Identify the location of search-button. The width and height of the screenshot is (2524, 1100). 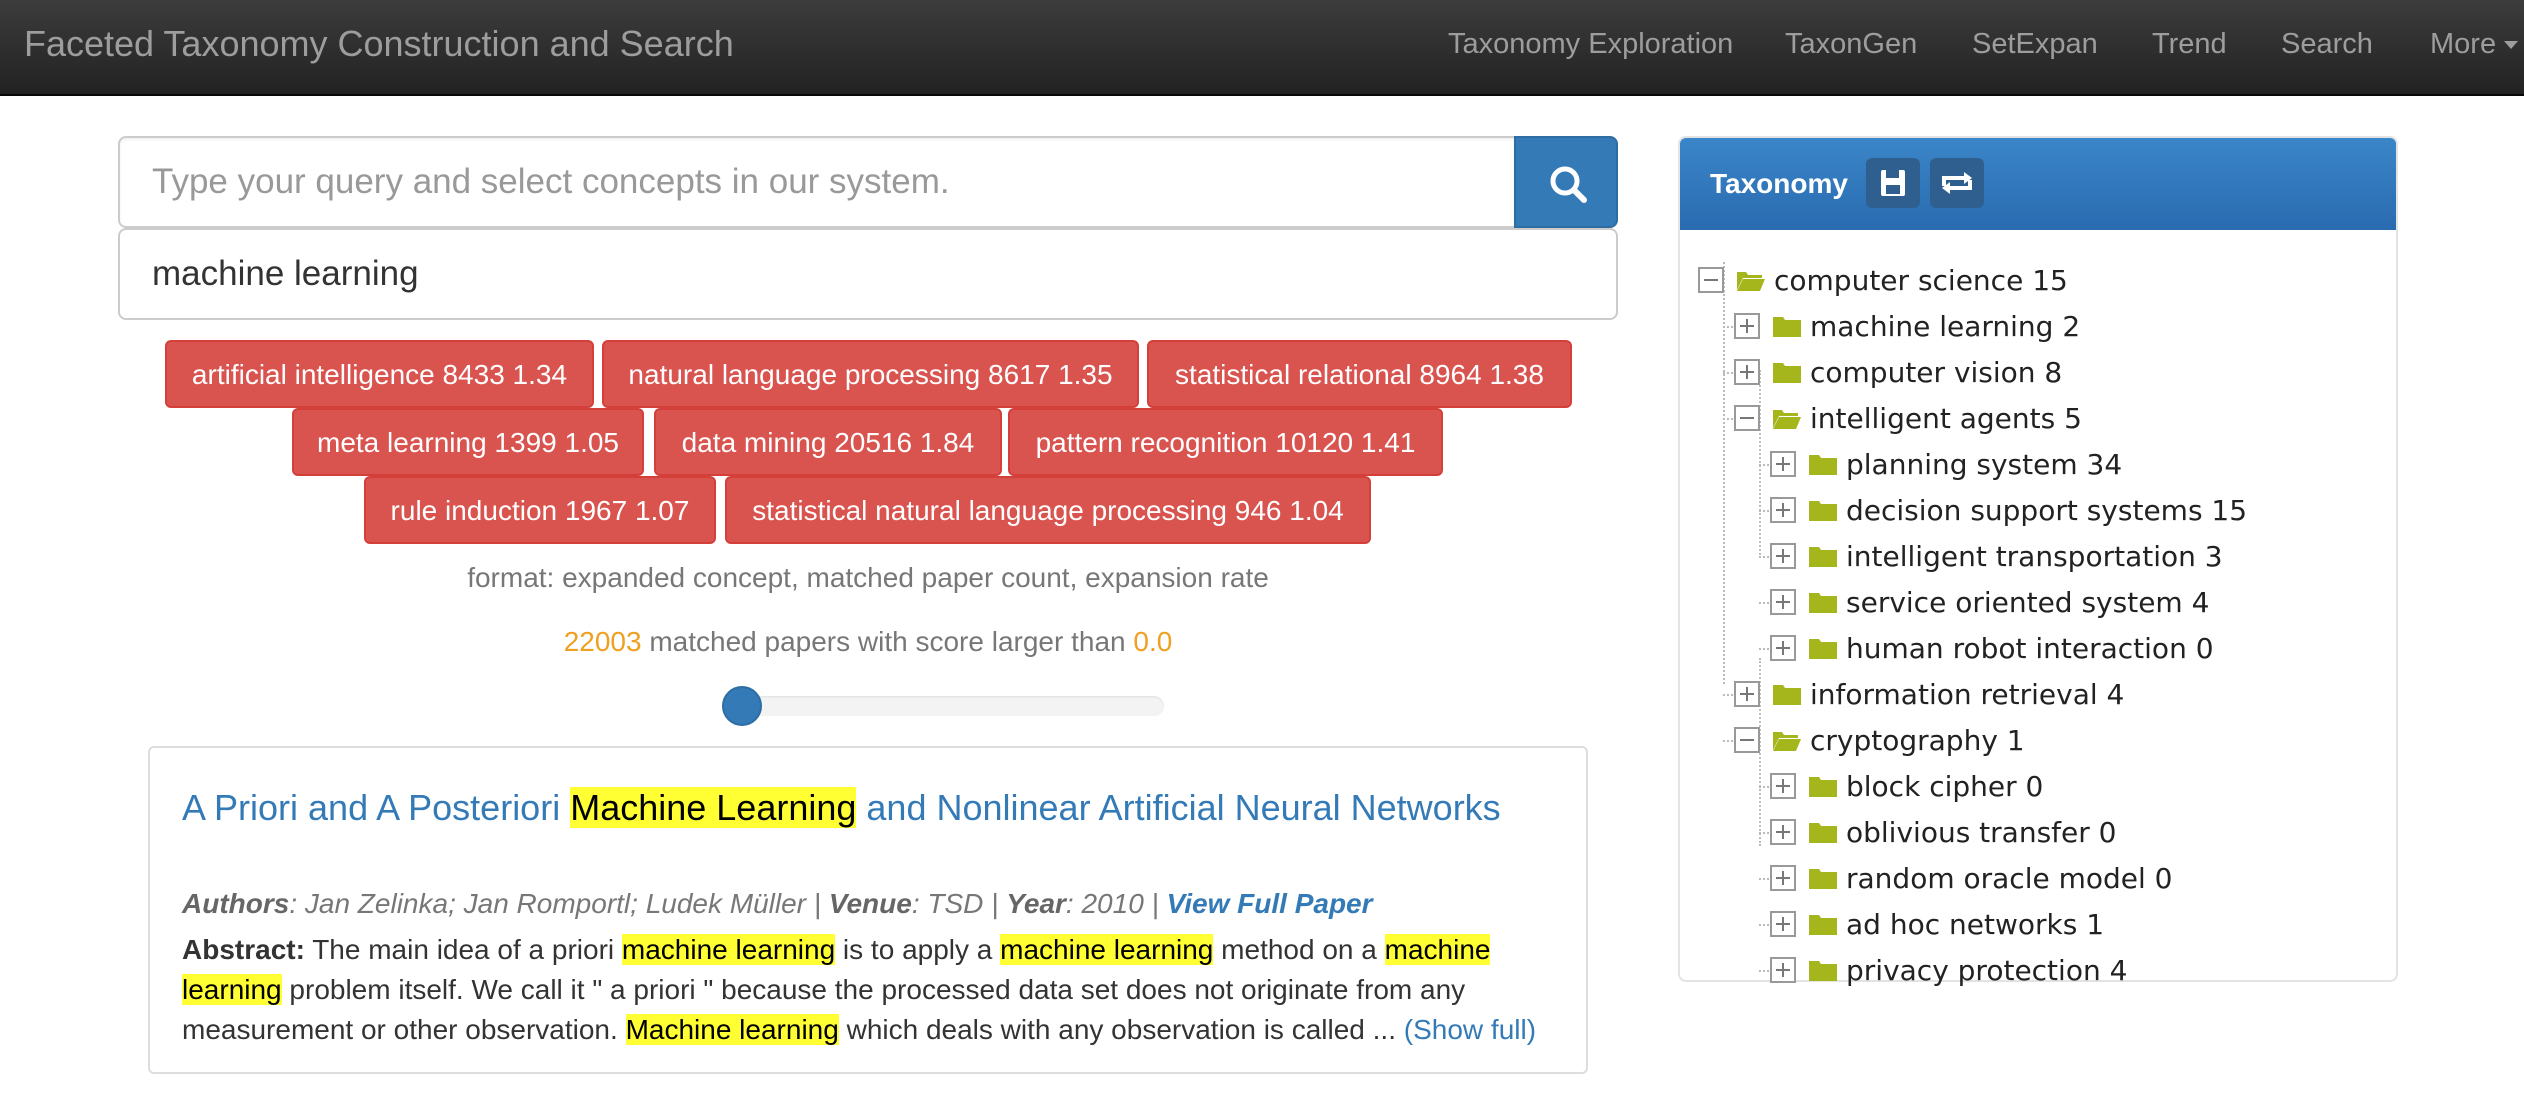
(1566, 182).